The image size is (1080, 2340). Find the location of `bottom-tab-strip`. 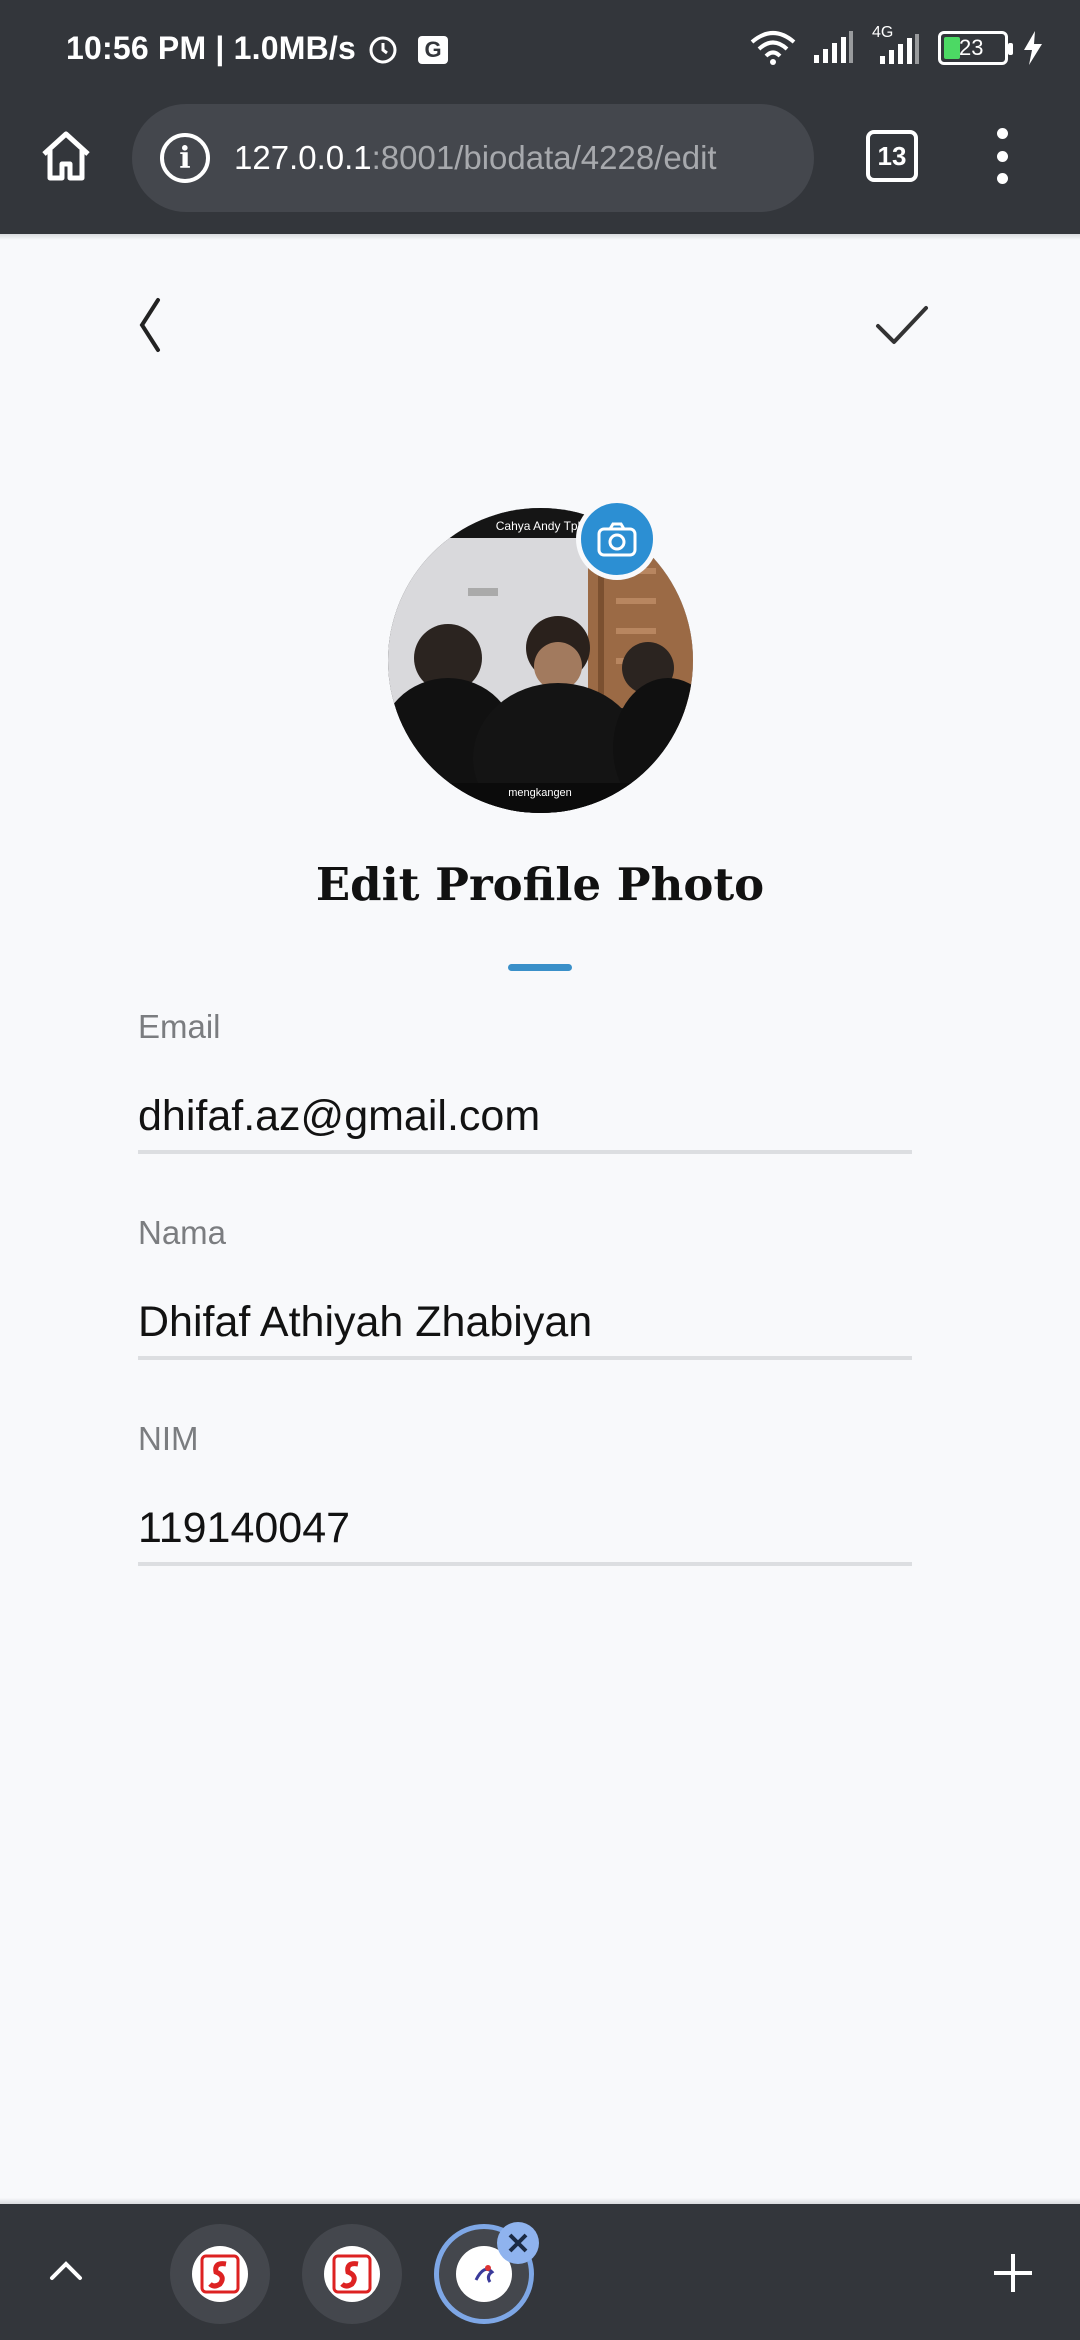

bottom-tab-strip is located at coordinates (540, 2272).